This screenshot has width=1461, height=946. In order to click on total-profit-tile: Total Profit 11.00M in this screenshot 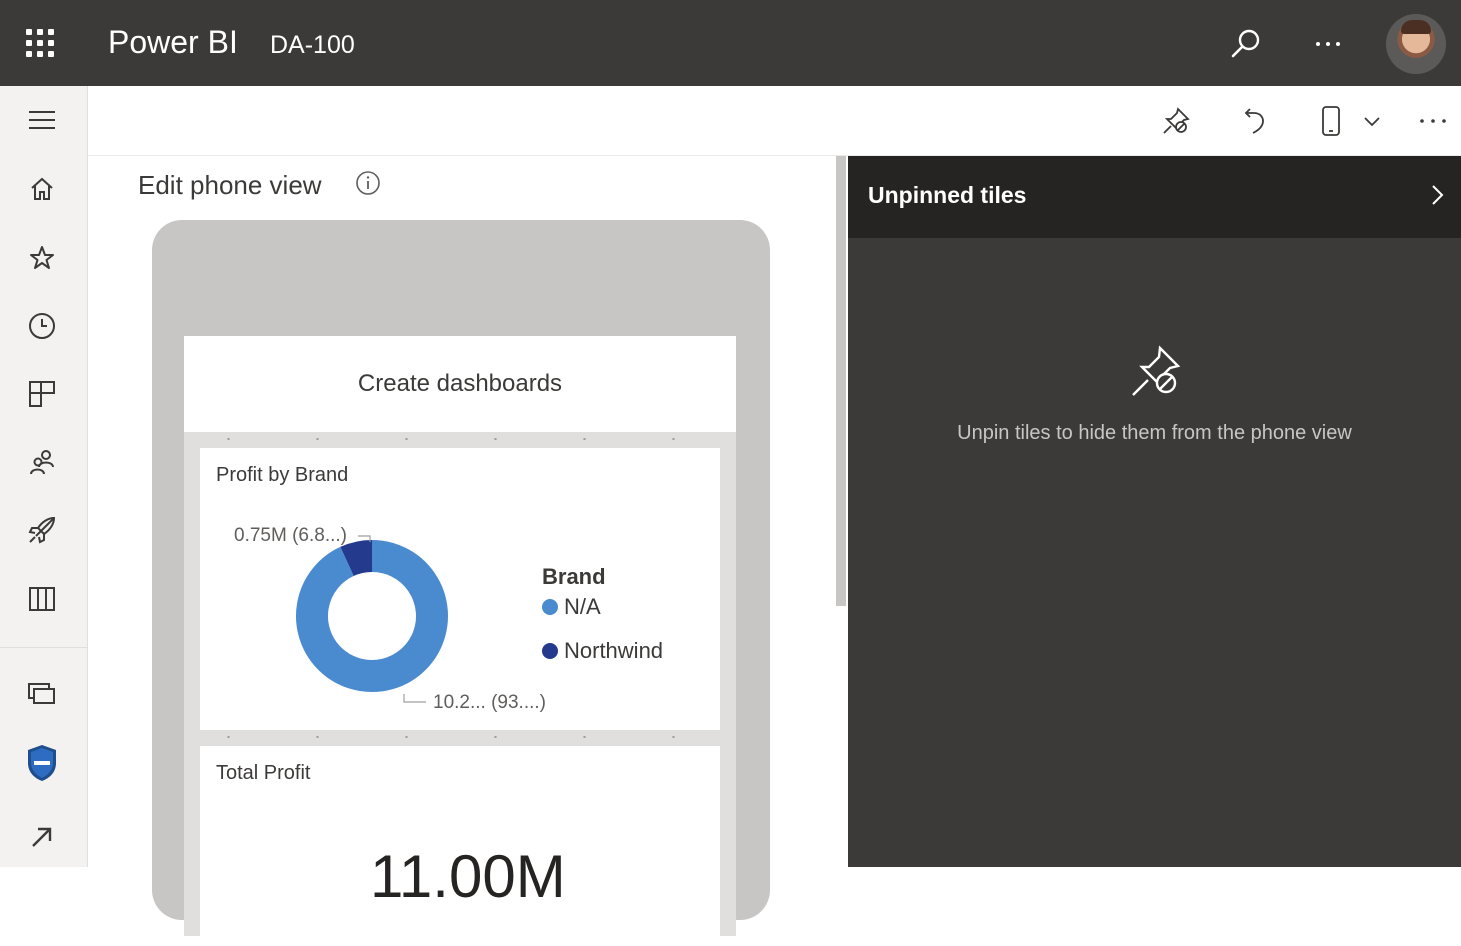, I will do `click(460, 846)`.